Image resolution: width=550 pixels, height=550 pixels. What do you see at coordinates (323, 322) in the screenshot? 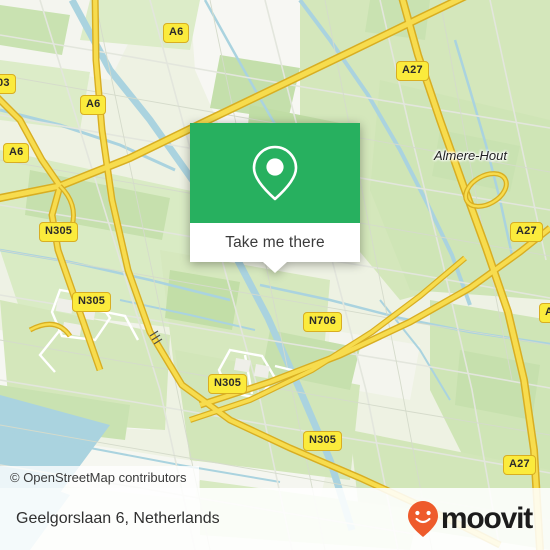
I see `road-shield-n706: N706` at bounding box center [323, 322].